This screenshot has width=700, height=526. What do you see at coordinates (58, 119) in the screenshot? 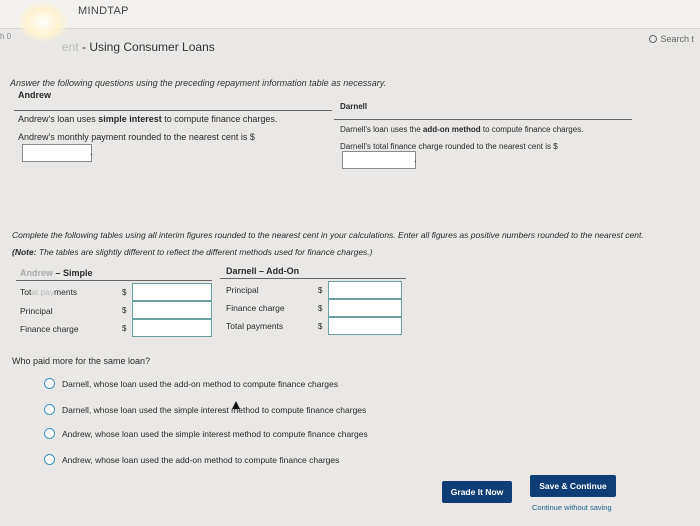
I see `andrew-line1-a: Andrew's loan uses` at bounding box center [58, 119].